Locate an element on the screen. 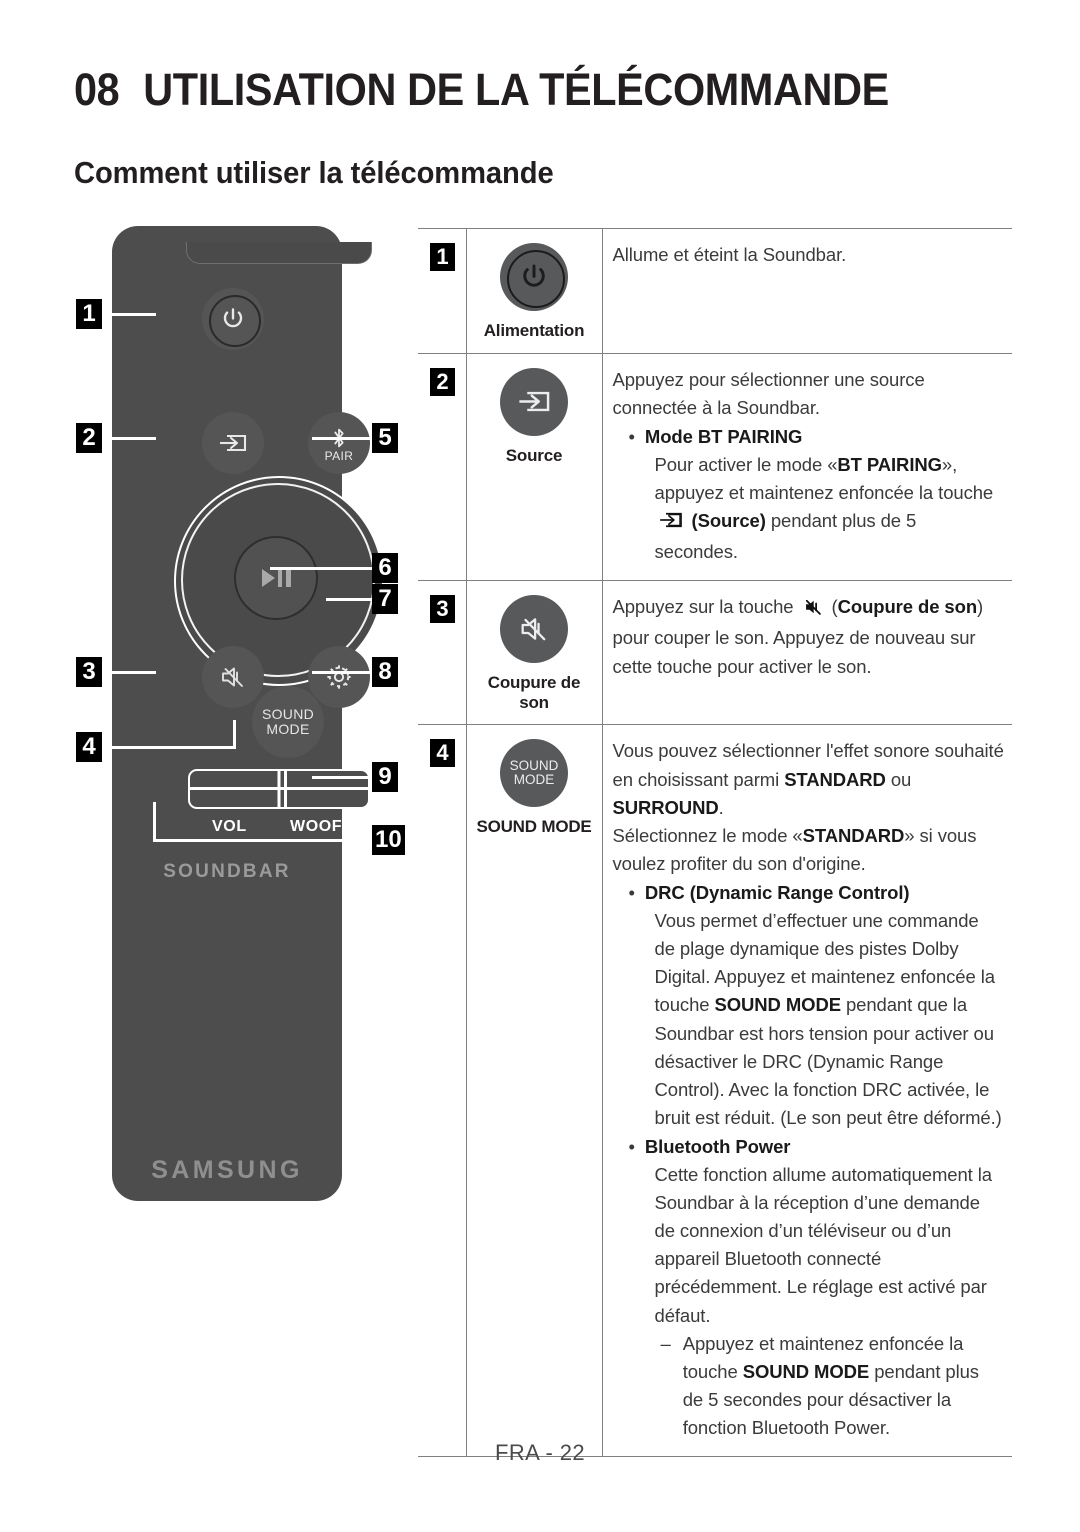 The width and height of the screenshot is (1080, 1532). row-icon-cell: Alimentation is located at coordinates (534, 291).